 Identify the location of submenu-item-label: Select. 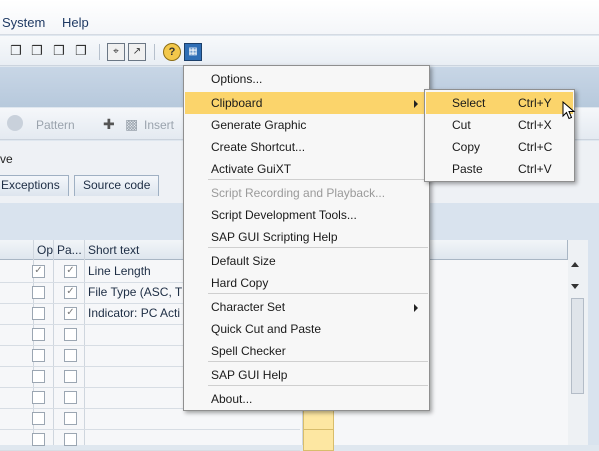
(469, 103).